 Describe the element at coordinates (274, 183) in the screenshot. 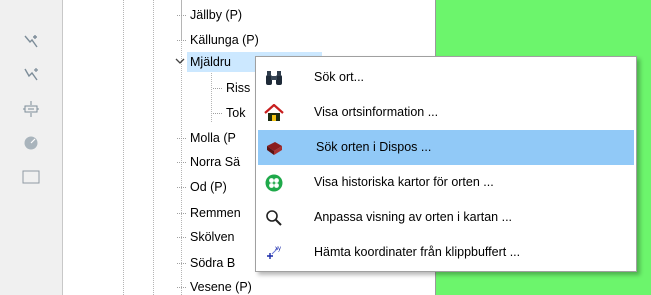

I see `clover-icon` at that location.